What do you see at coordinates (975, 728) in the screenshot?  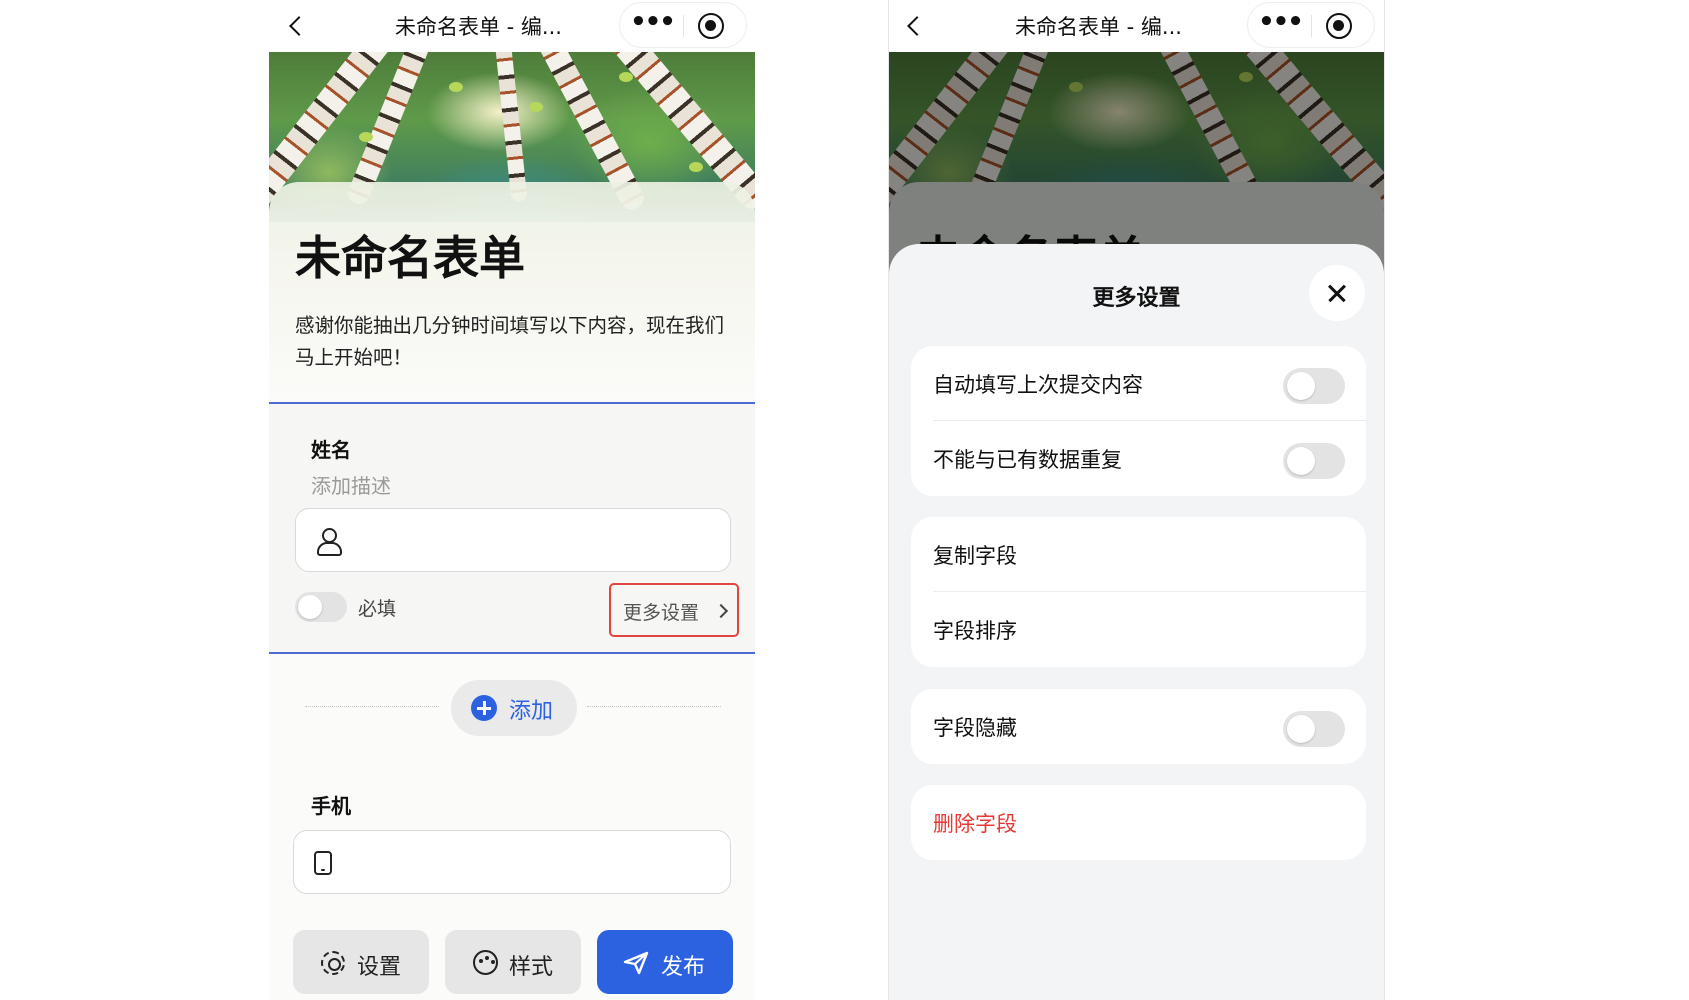 I see `setting-label-hide-field: 字段隐藏` at bounding box center [975, 728].